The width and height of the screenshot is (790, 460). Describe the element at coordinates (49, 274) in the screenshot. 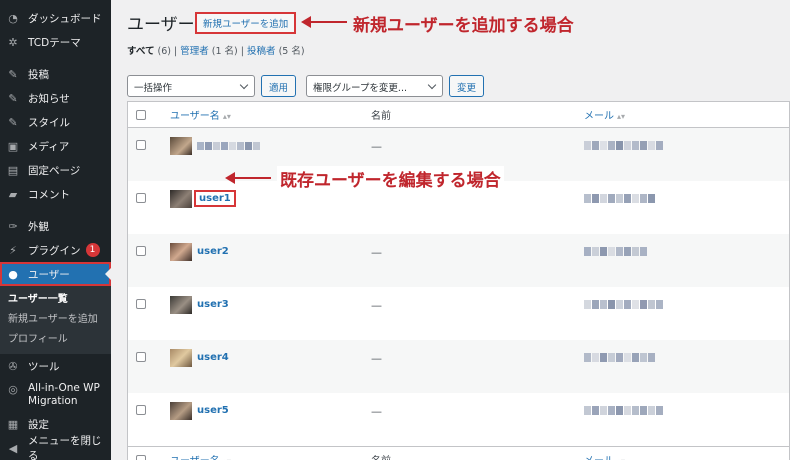

I see `sidebar-item-label: ユーザー` at that location.